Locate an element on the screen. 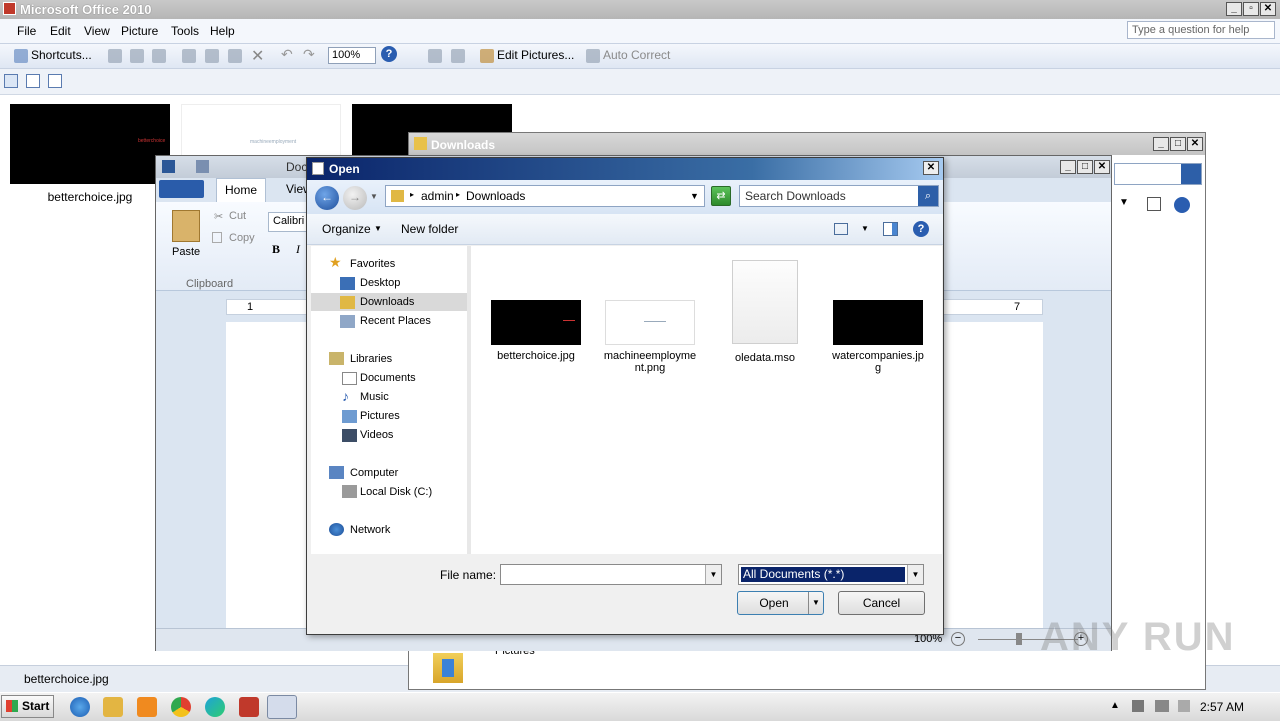  volume-icon is located at coordinates (1138, 706).